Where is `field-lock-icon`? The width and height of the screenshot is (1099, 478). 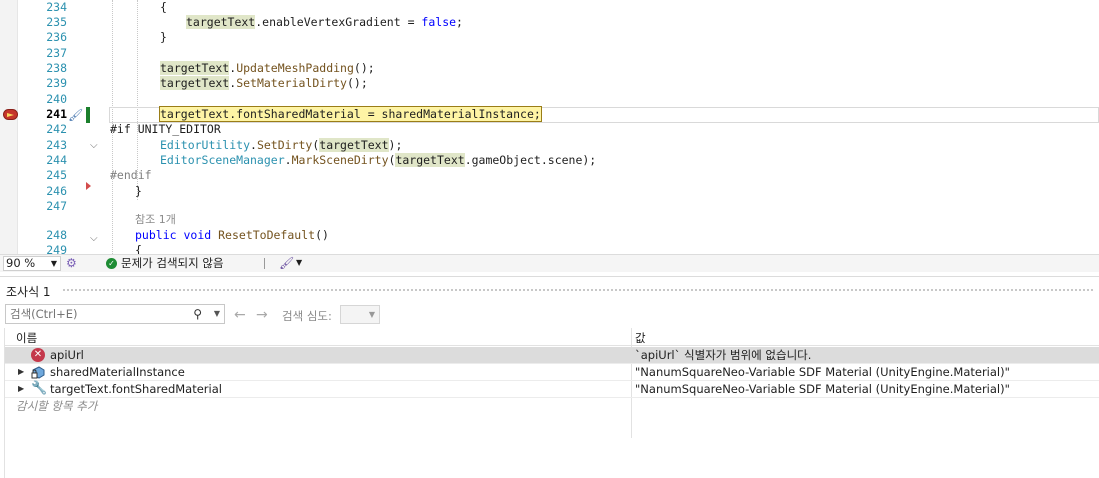 field-lock-icon is located at coordinates (38, 372).